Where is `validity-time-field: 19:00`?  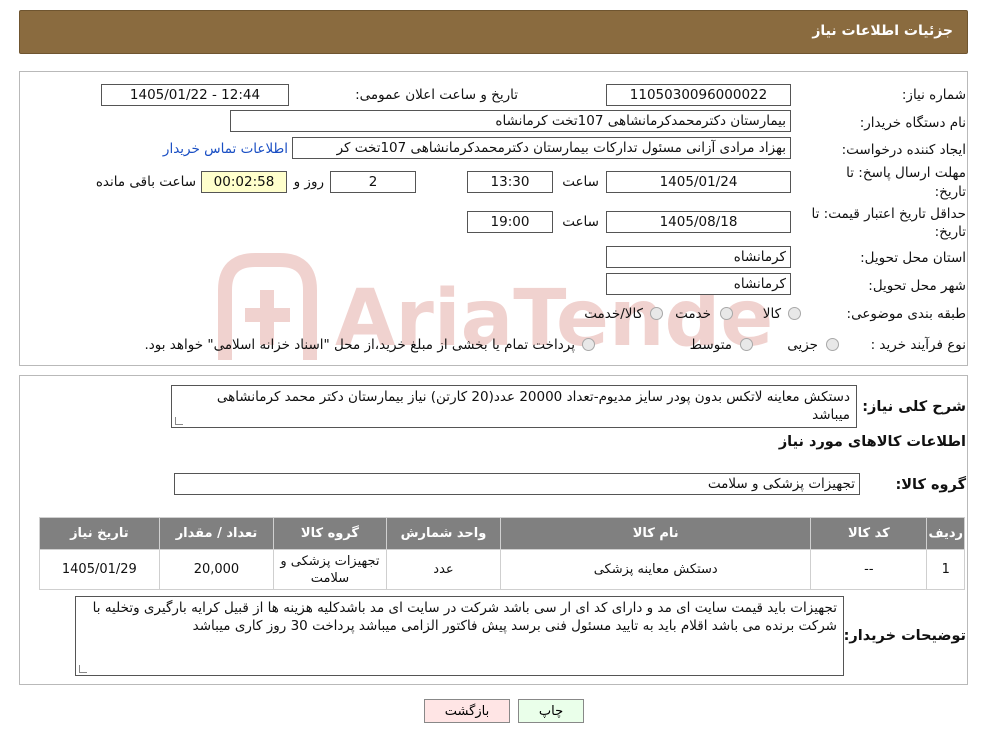 validity-time-field: 19:00 is located at coordinates (510, 222).